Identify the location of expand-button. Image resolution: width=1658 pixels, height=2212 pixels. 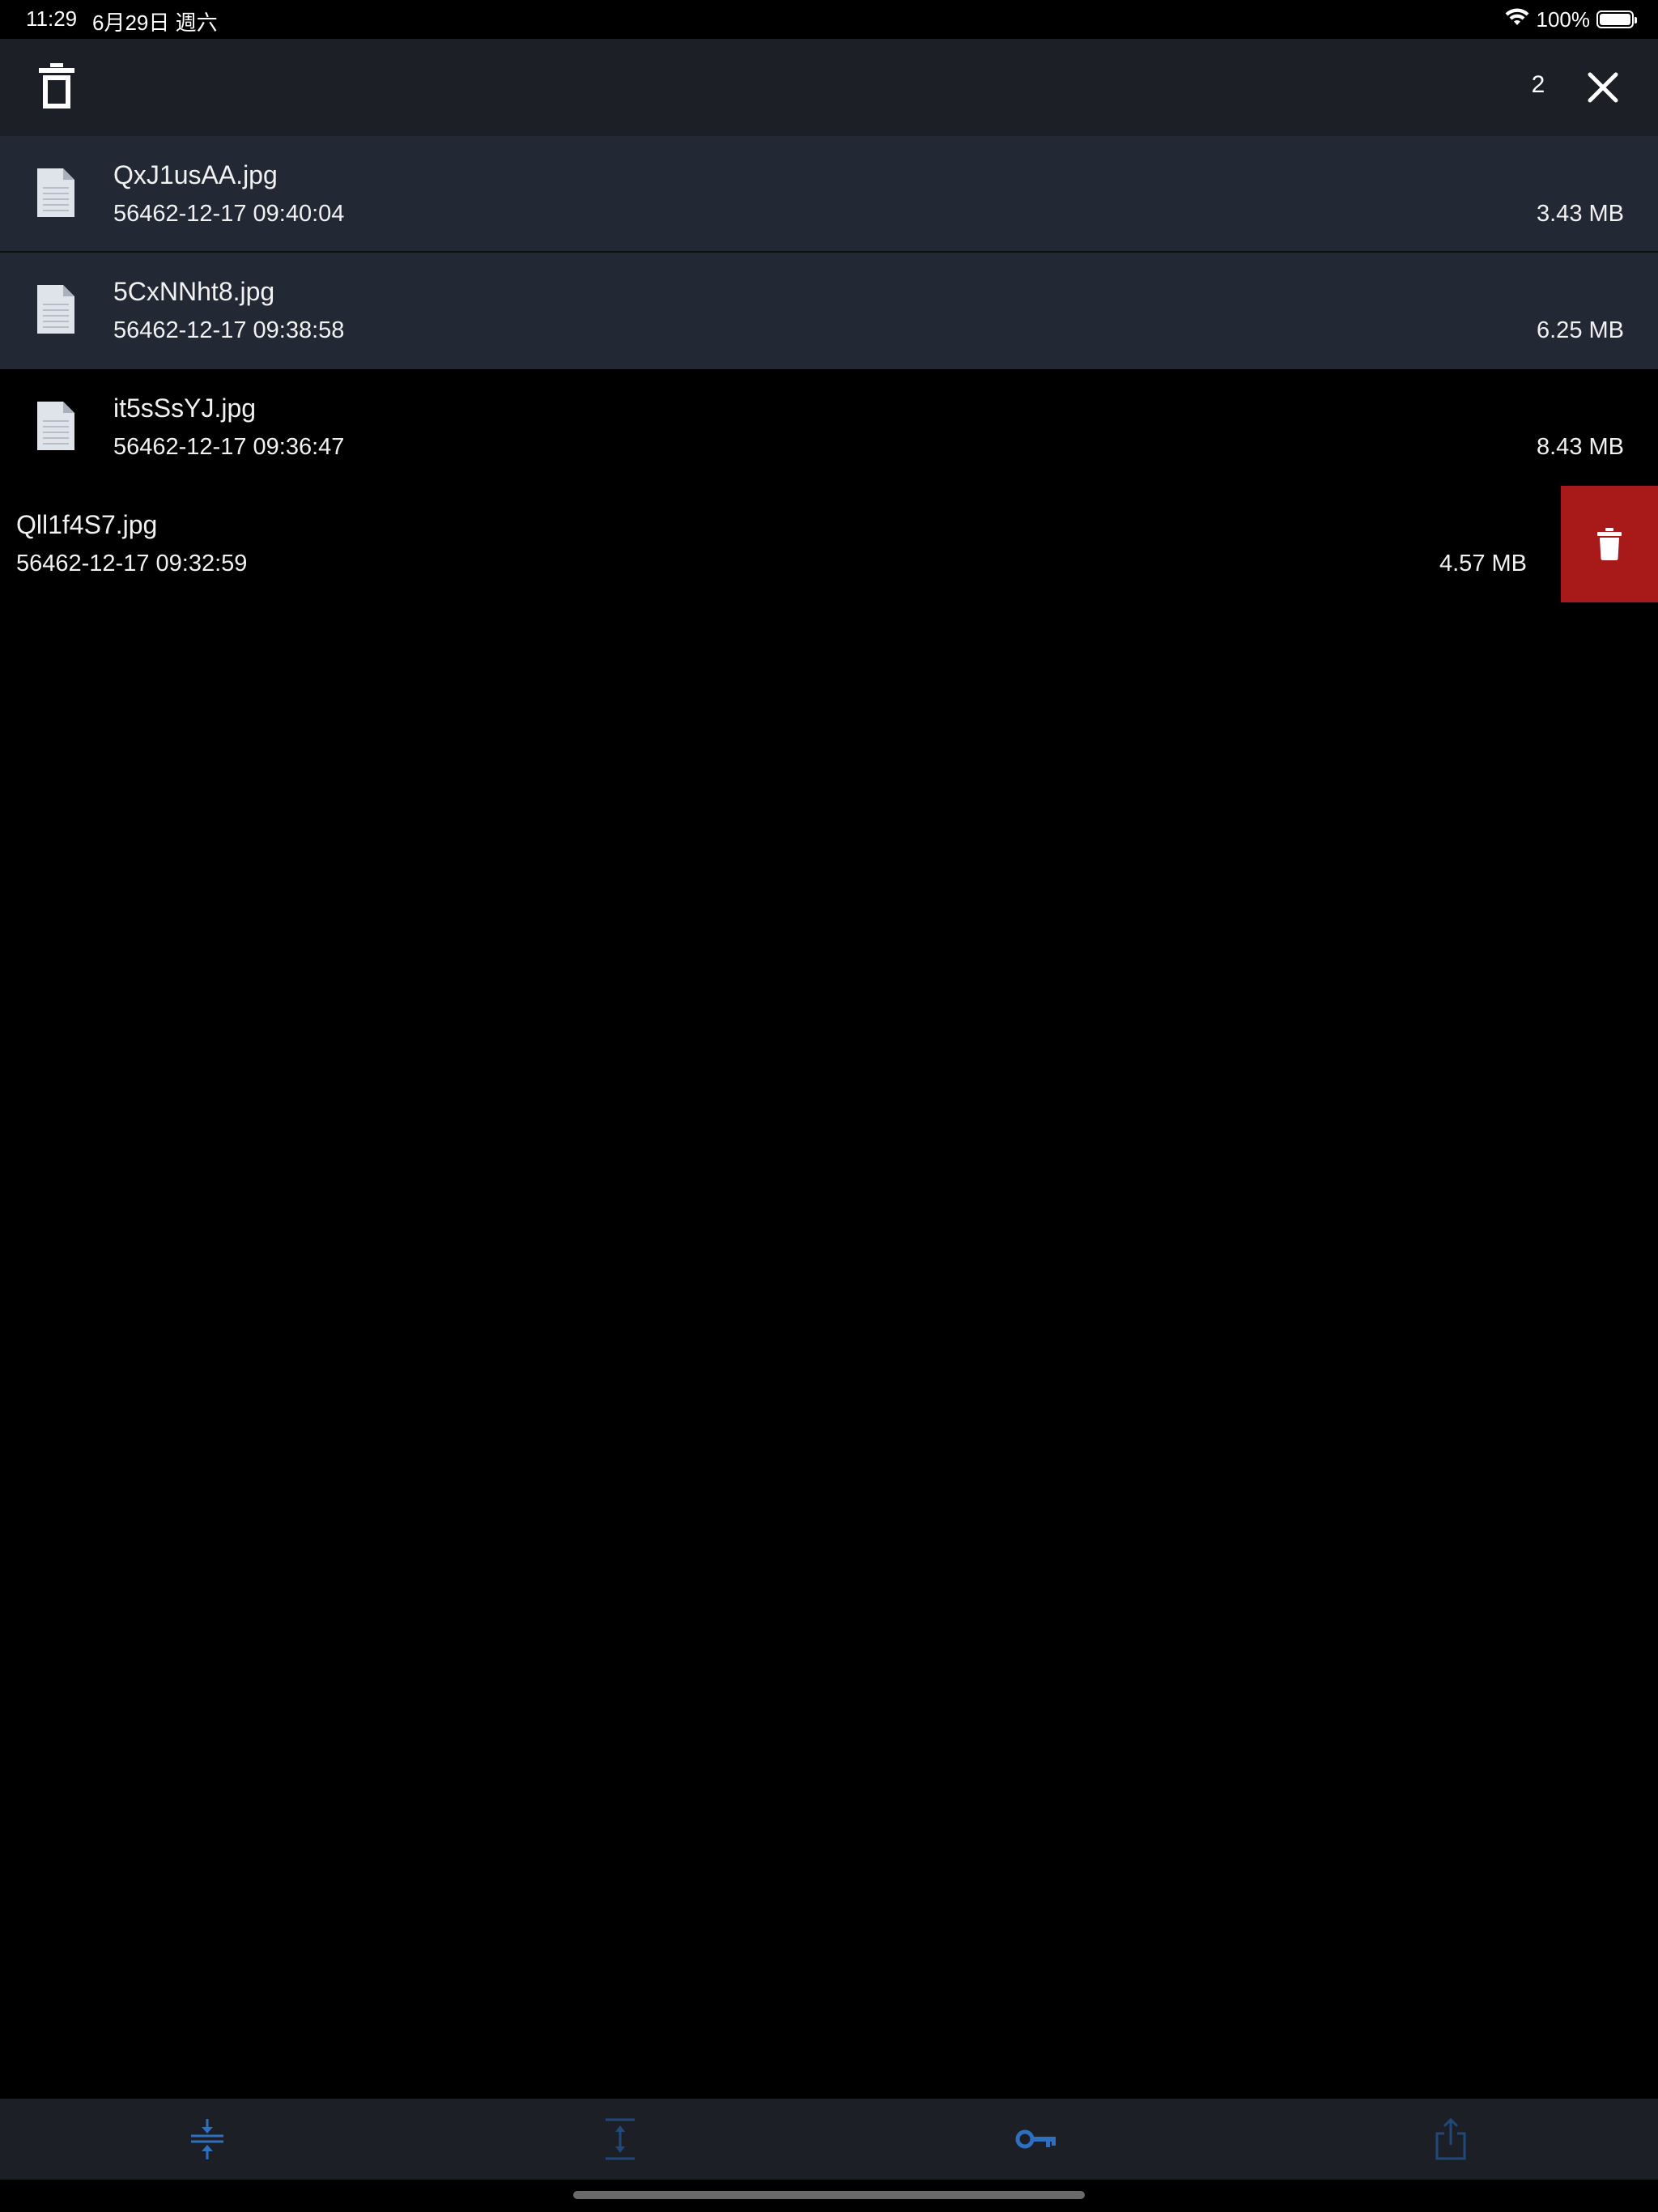
(620, 2139).